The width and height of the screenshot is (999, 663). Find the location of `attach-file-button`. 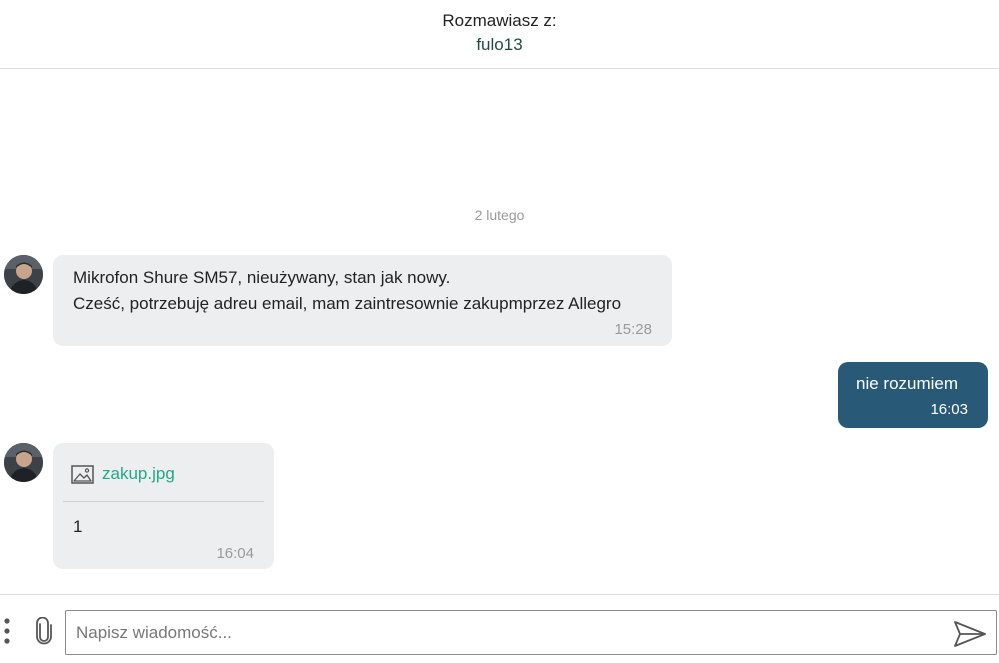

attach-file-button is located at coordinates (44, 630).